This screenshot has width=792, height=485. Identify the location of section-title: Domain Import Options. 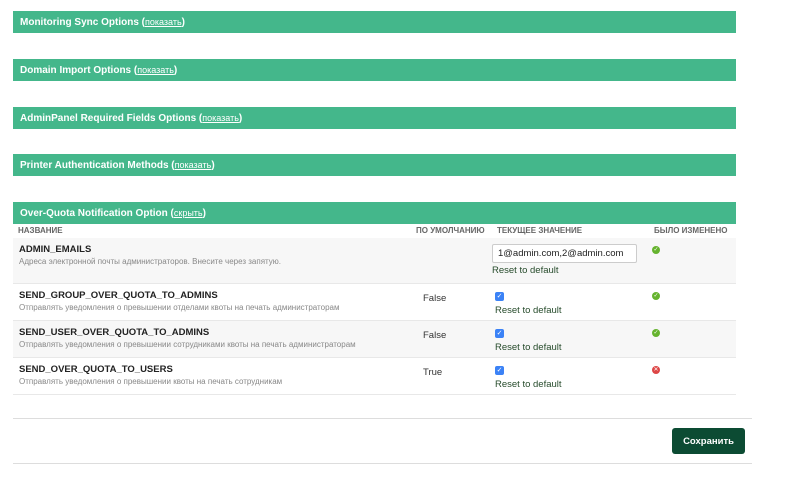
(76, 70).